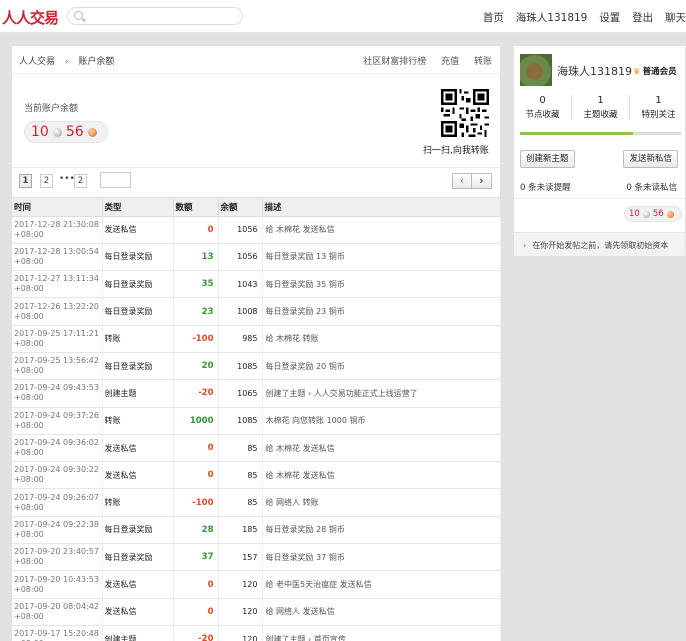 The image size is (686, 641). What do you see at coordinates (493, 18) in the screenshot?
I see `nav-home: 首页` at bounding box center [493, 18].